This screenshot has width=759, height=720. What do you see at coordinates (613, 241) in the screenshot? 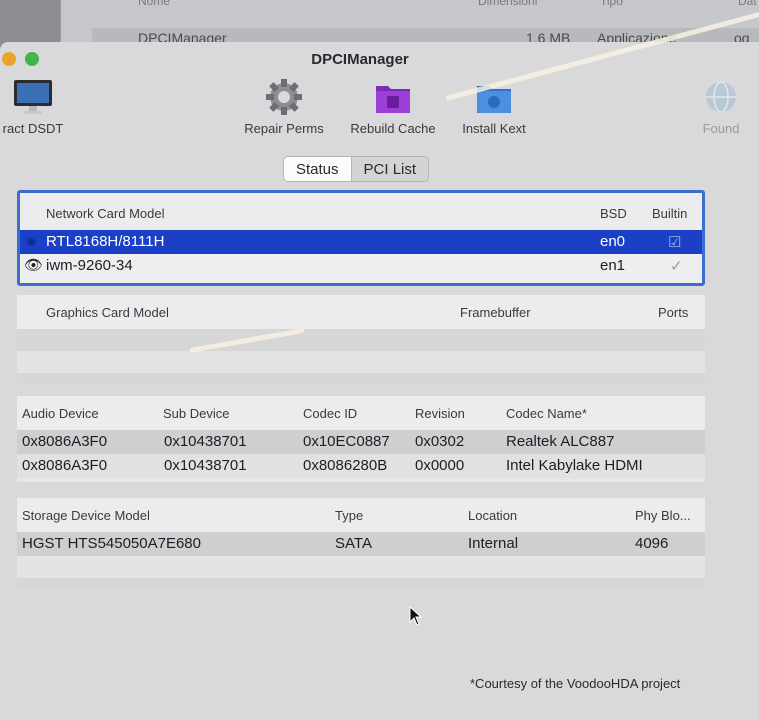
I see `network-bsd: en0` at bounding box center [613, 241].